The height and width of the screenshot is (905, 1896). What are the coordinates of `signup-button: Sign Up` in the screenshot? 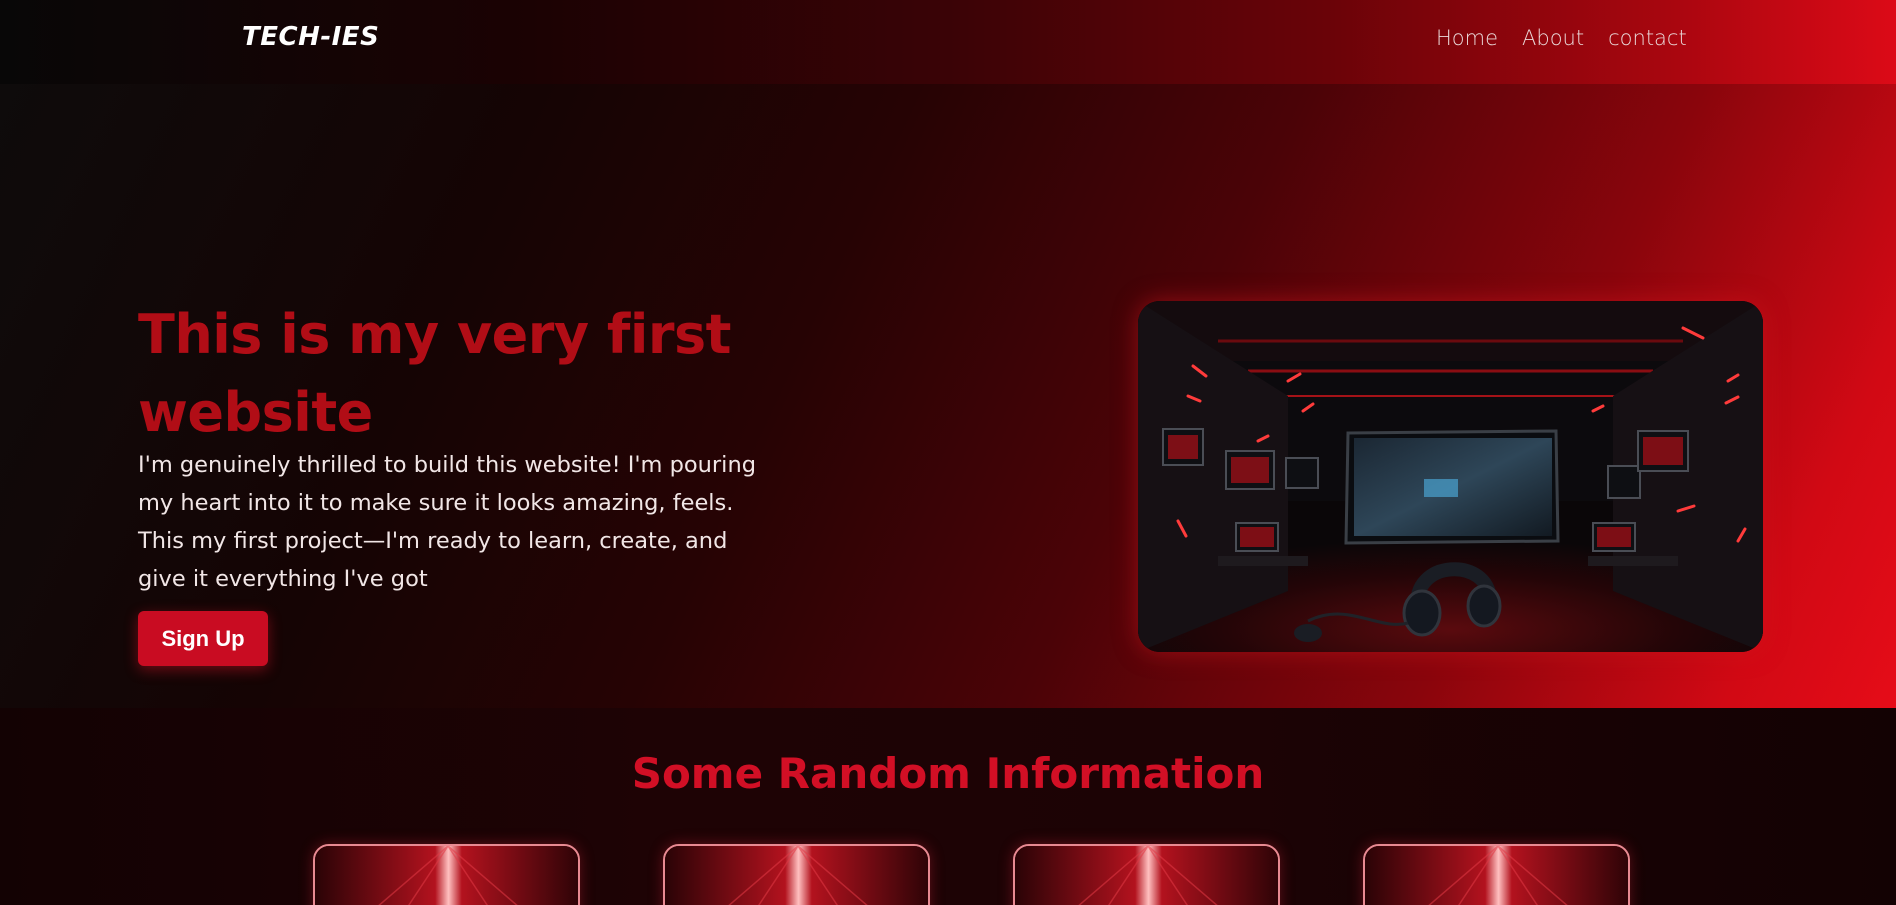 It's located at (203, 638).